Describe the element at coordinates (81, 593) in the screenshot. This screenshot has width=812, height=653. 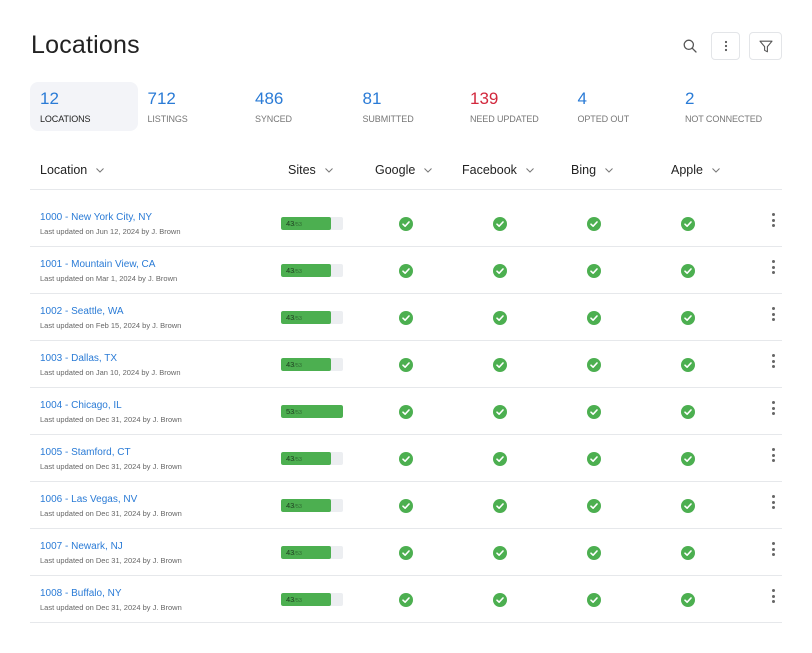
I see `location-link: 1008 - Buffalo, NY` at that location.